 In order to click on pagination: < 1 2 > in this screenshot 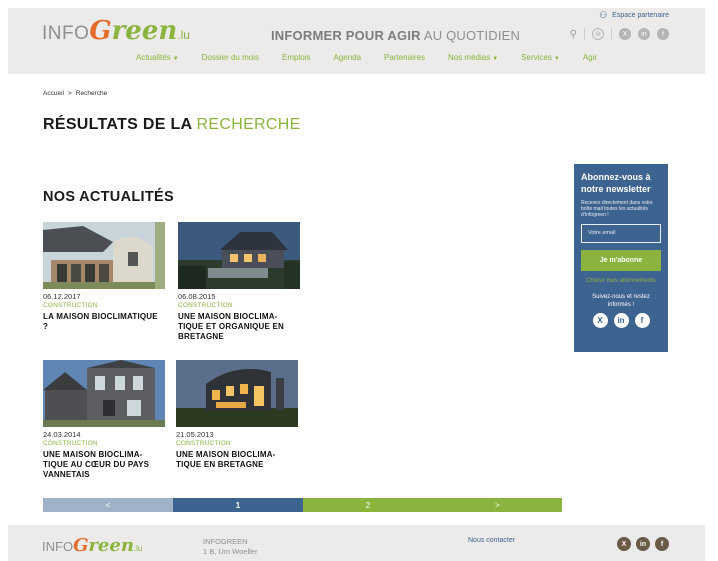, I will do `click(302, 505)`.